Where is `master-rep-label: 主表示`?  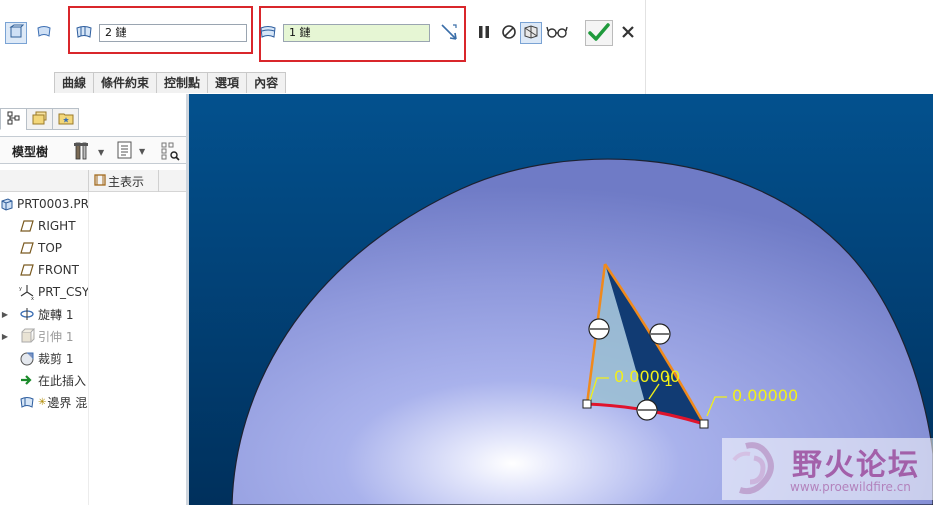
master-rep-label: 主表示 is located at coordinates (126, 182).